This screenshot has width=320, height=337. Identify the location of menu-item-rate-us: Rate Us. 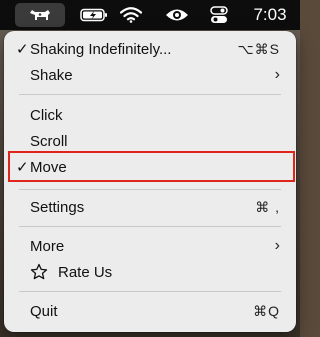
(150, 272).